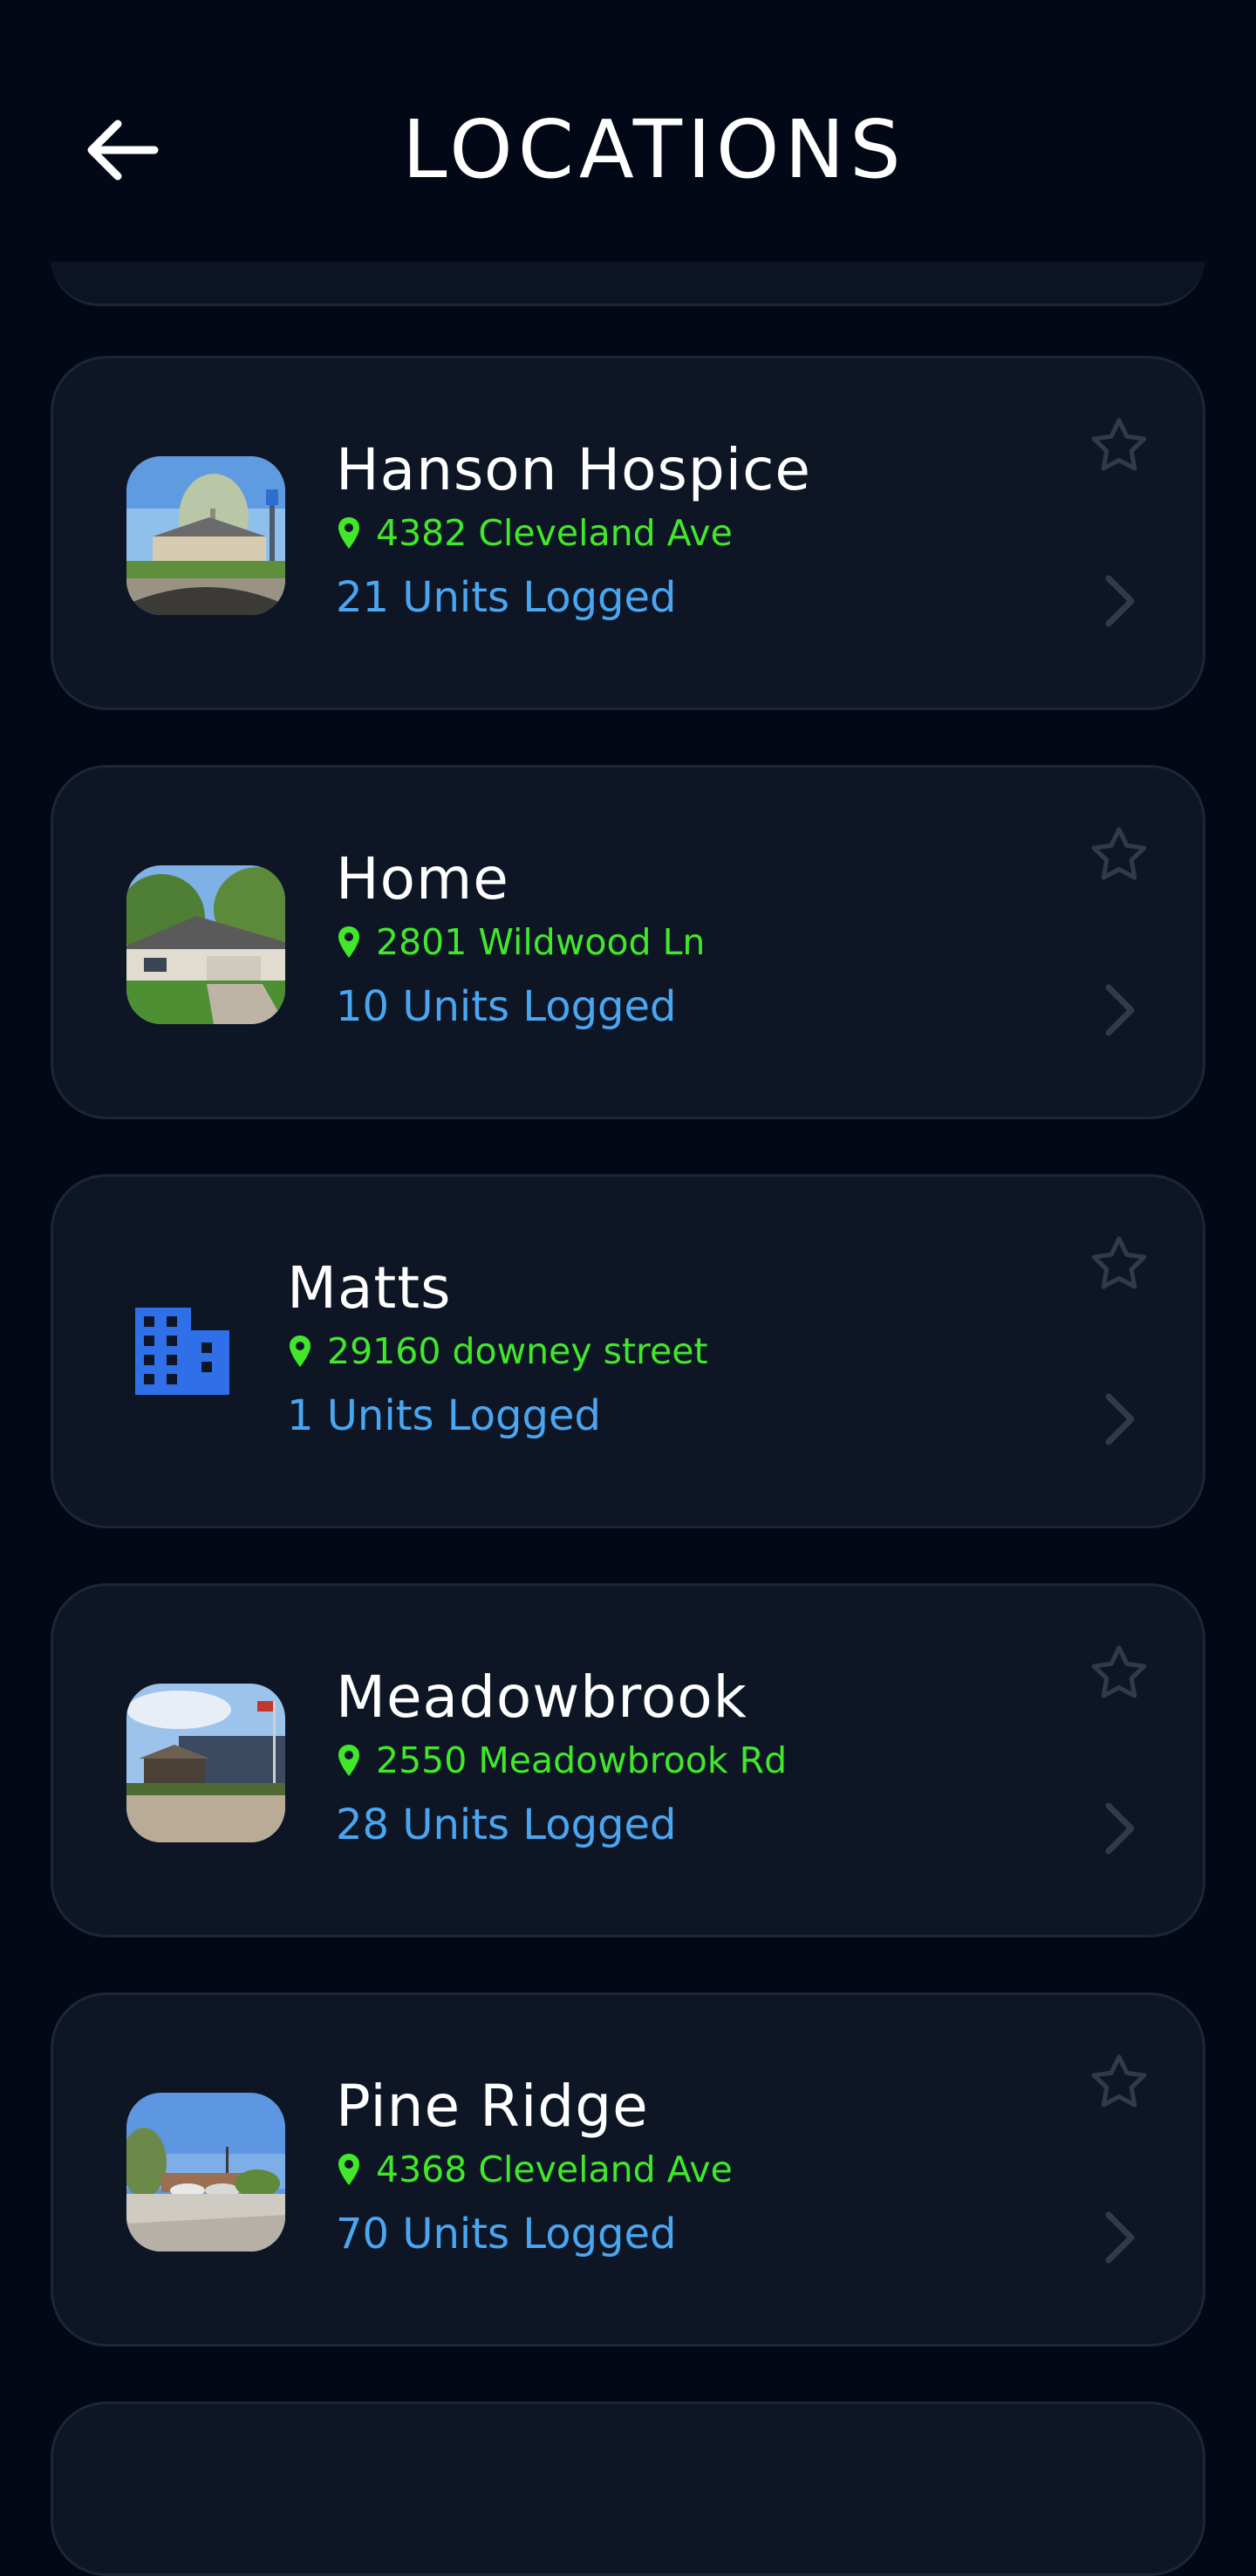  Describe the element at coordinates (506, 1824) in the screenshot. I see `location-units-logged: 28 Units Logged` at that location.